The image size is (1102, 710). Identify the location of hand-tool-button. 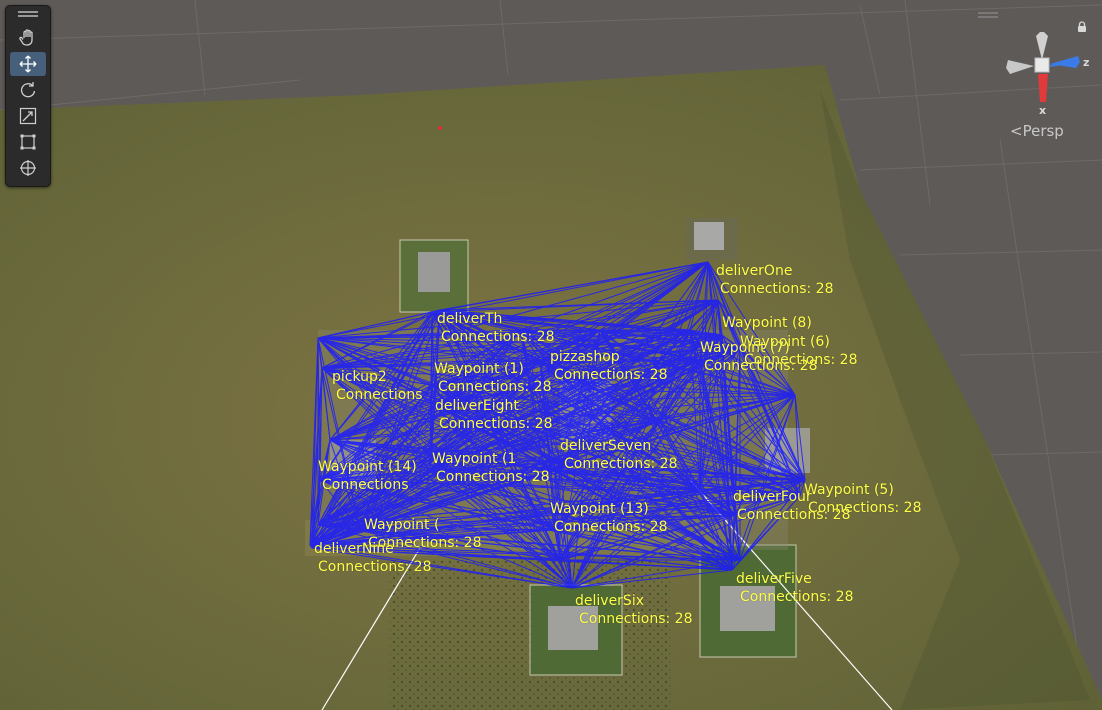
(28, 38).